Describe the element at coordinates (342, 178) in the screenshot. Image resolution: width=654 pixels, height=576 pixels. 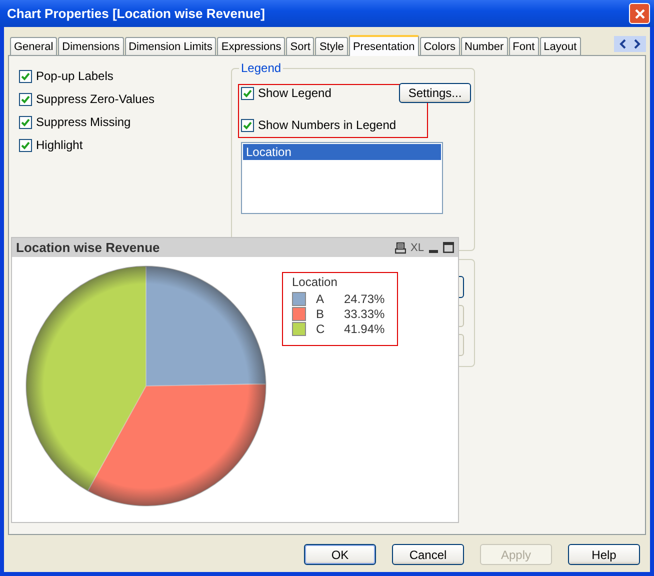
I see `list-box: Location` at that location.